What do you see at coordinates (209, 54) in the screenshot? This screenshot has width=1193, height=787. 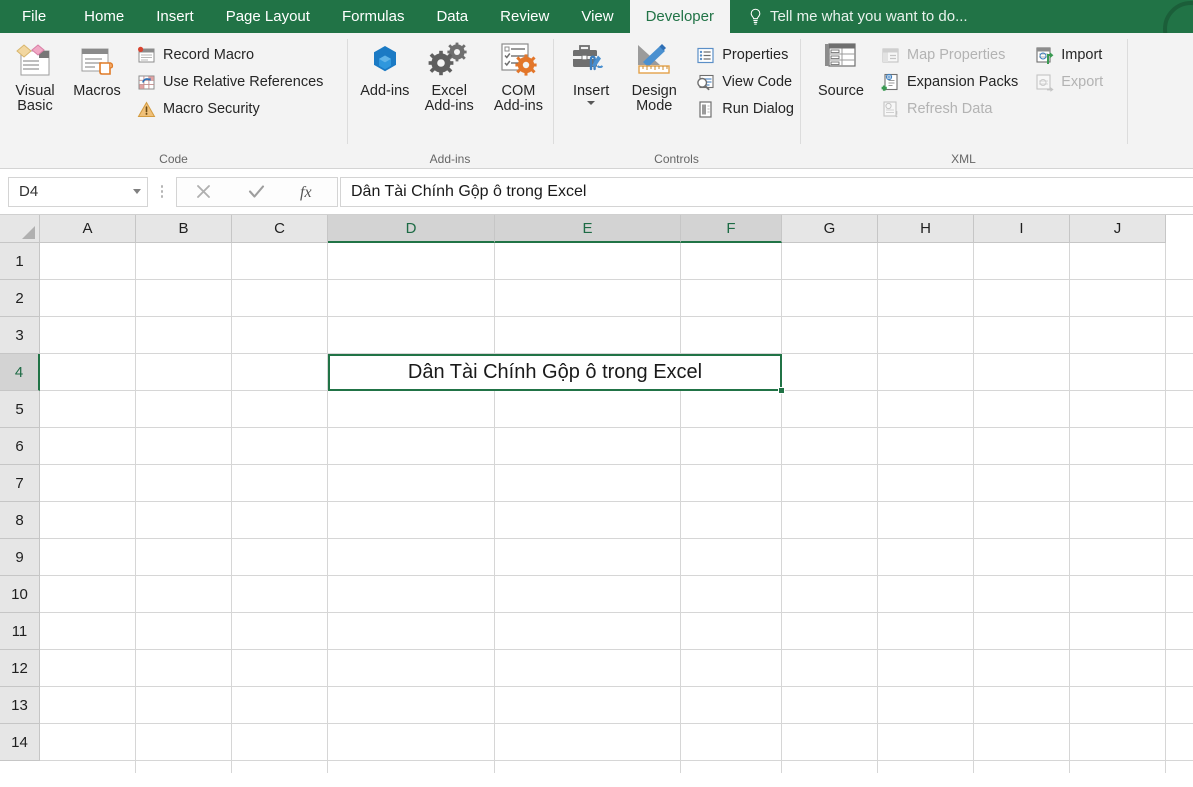 I see `record-macro-label: Record Macro` at bounding box center [209, 54].